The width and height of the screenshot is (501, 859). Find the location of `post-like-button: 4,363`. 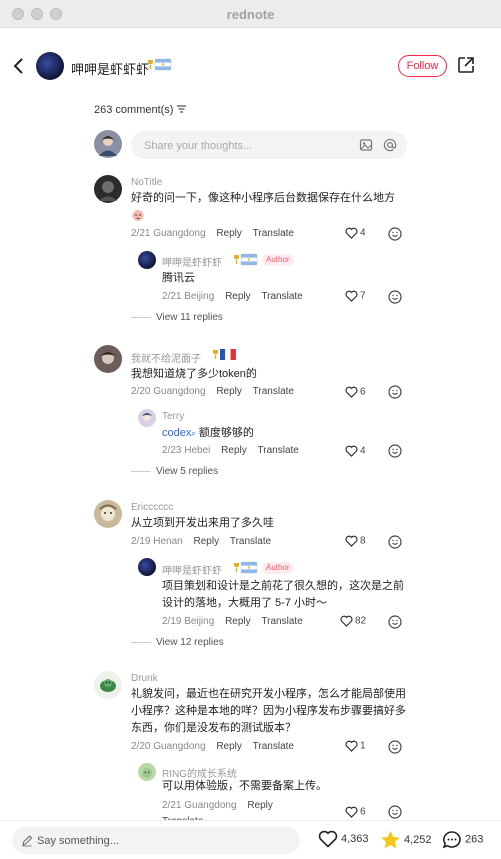

post-like-button: 4,363 is located at coordinates (343, 839).